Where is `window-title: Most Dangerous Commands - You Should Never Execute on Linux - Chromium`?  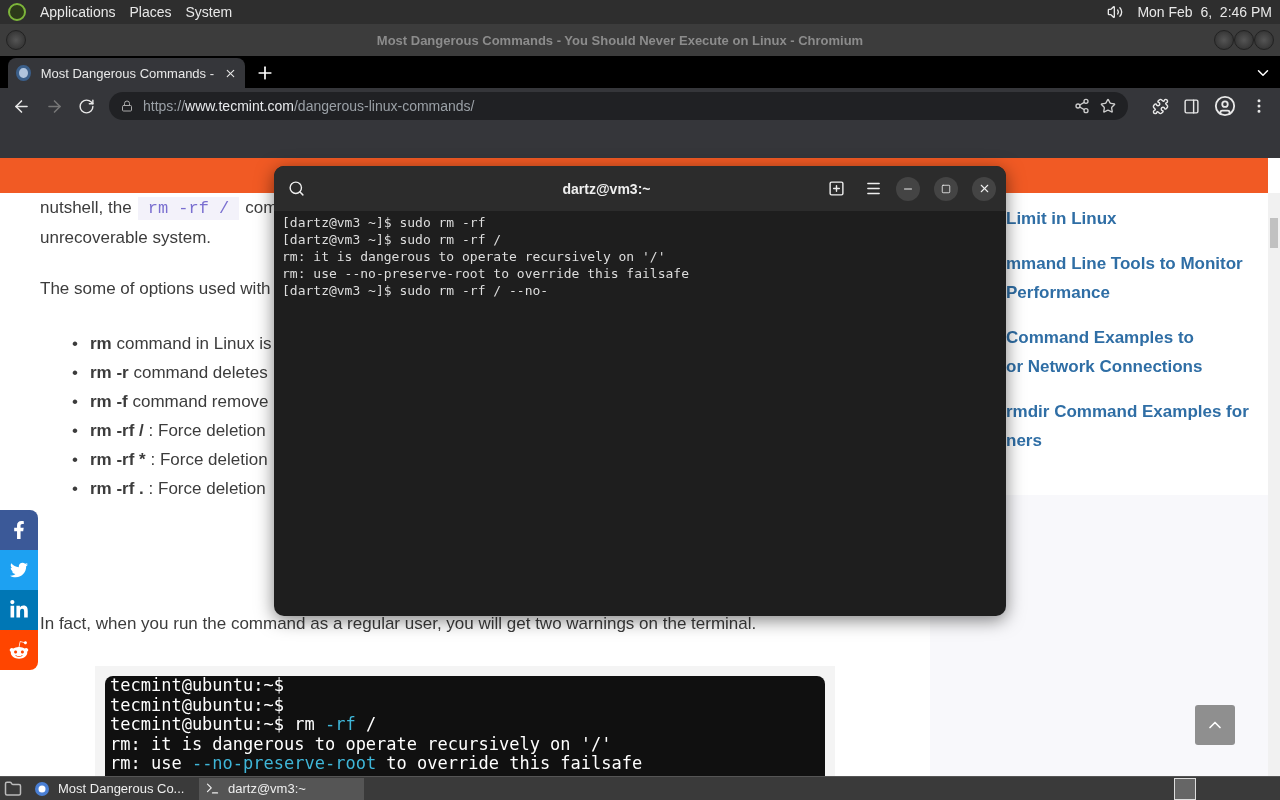 window-title: Most Dangerous Commands - You Should Never Execute on Linux - Chromium is located at coordinates (620, 40).